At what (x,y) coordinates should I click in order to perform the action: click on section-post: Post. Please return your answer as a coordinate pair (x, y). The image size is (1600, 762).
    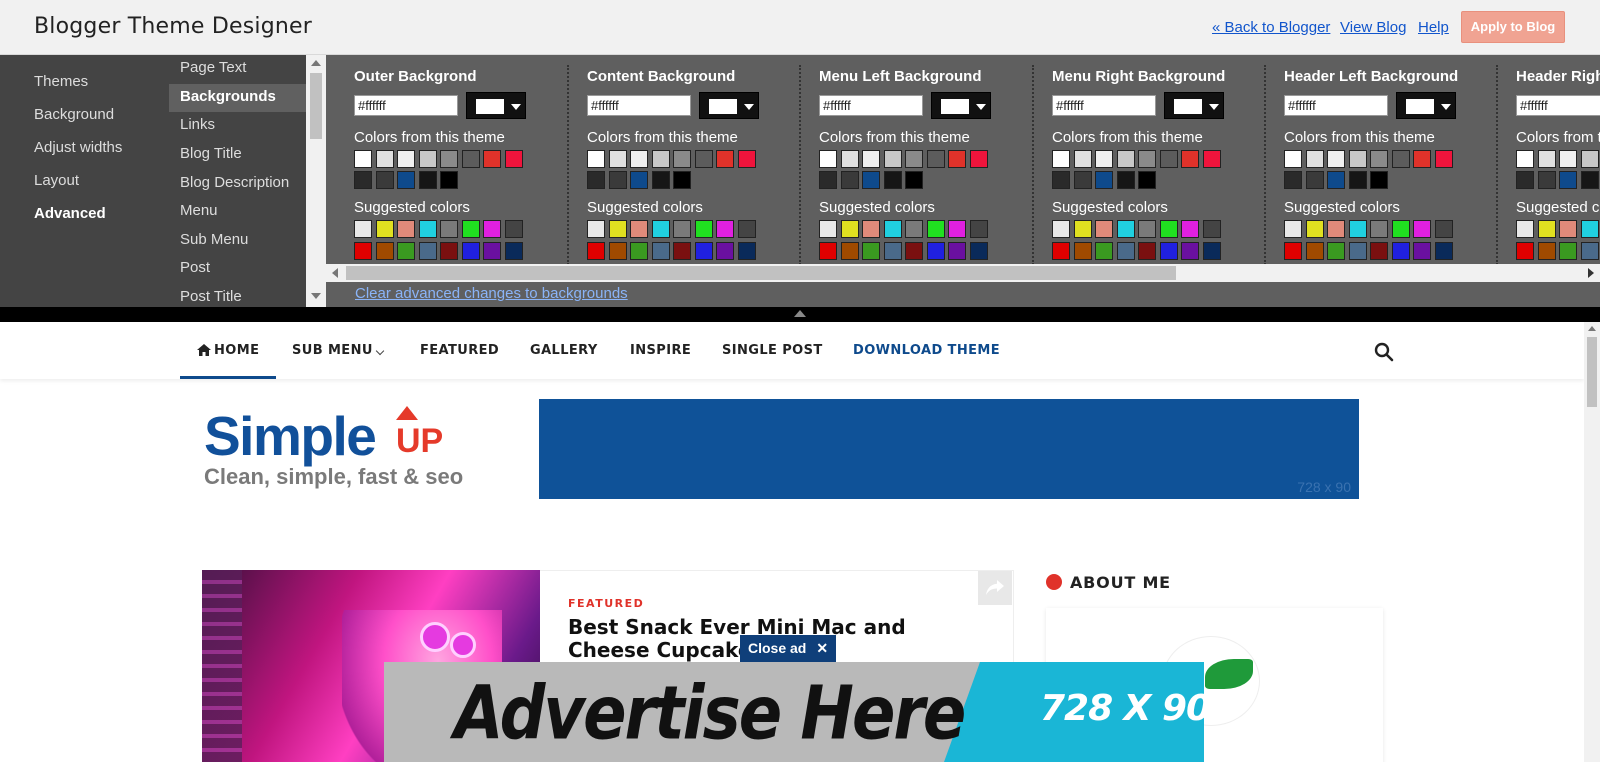
    Looking at the image, I should click on (237, 269).